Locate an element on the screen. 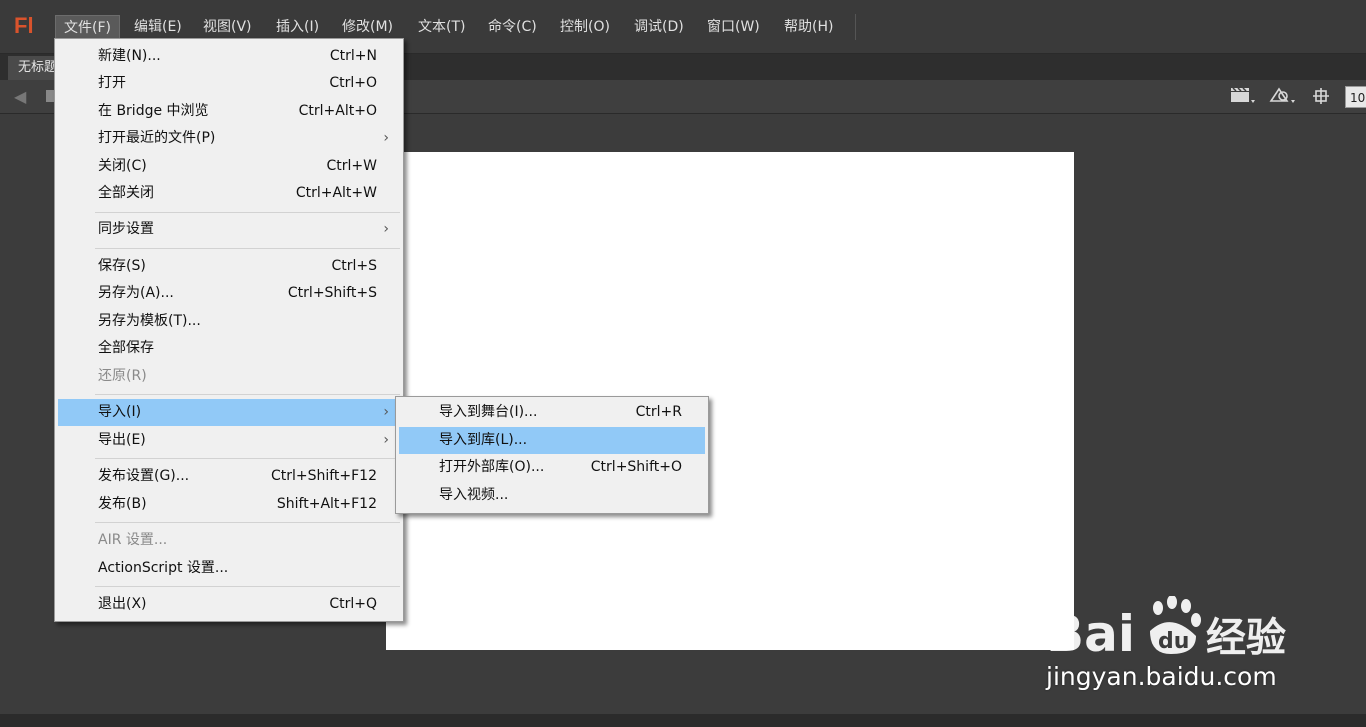 Image resolution: width=1366 pixels, height=727 pixels. menu-view: 视图(V) is located at coordinates (227, 27).